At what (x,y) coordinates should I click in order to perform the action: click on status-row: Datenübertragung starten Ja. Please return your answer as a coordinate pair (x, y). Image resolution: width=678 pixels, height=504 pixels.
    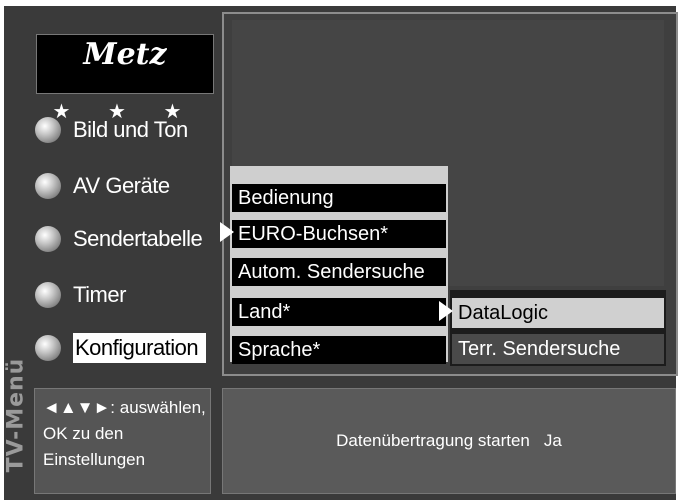
    Looking at the image, I should click on (449, 441).